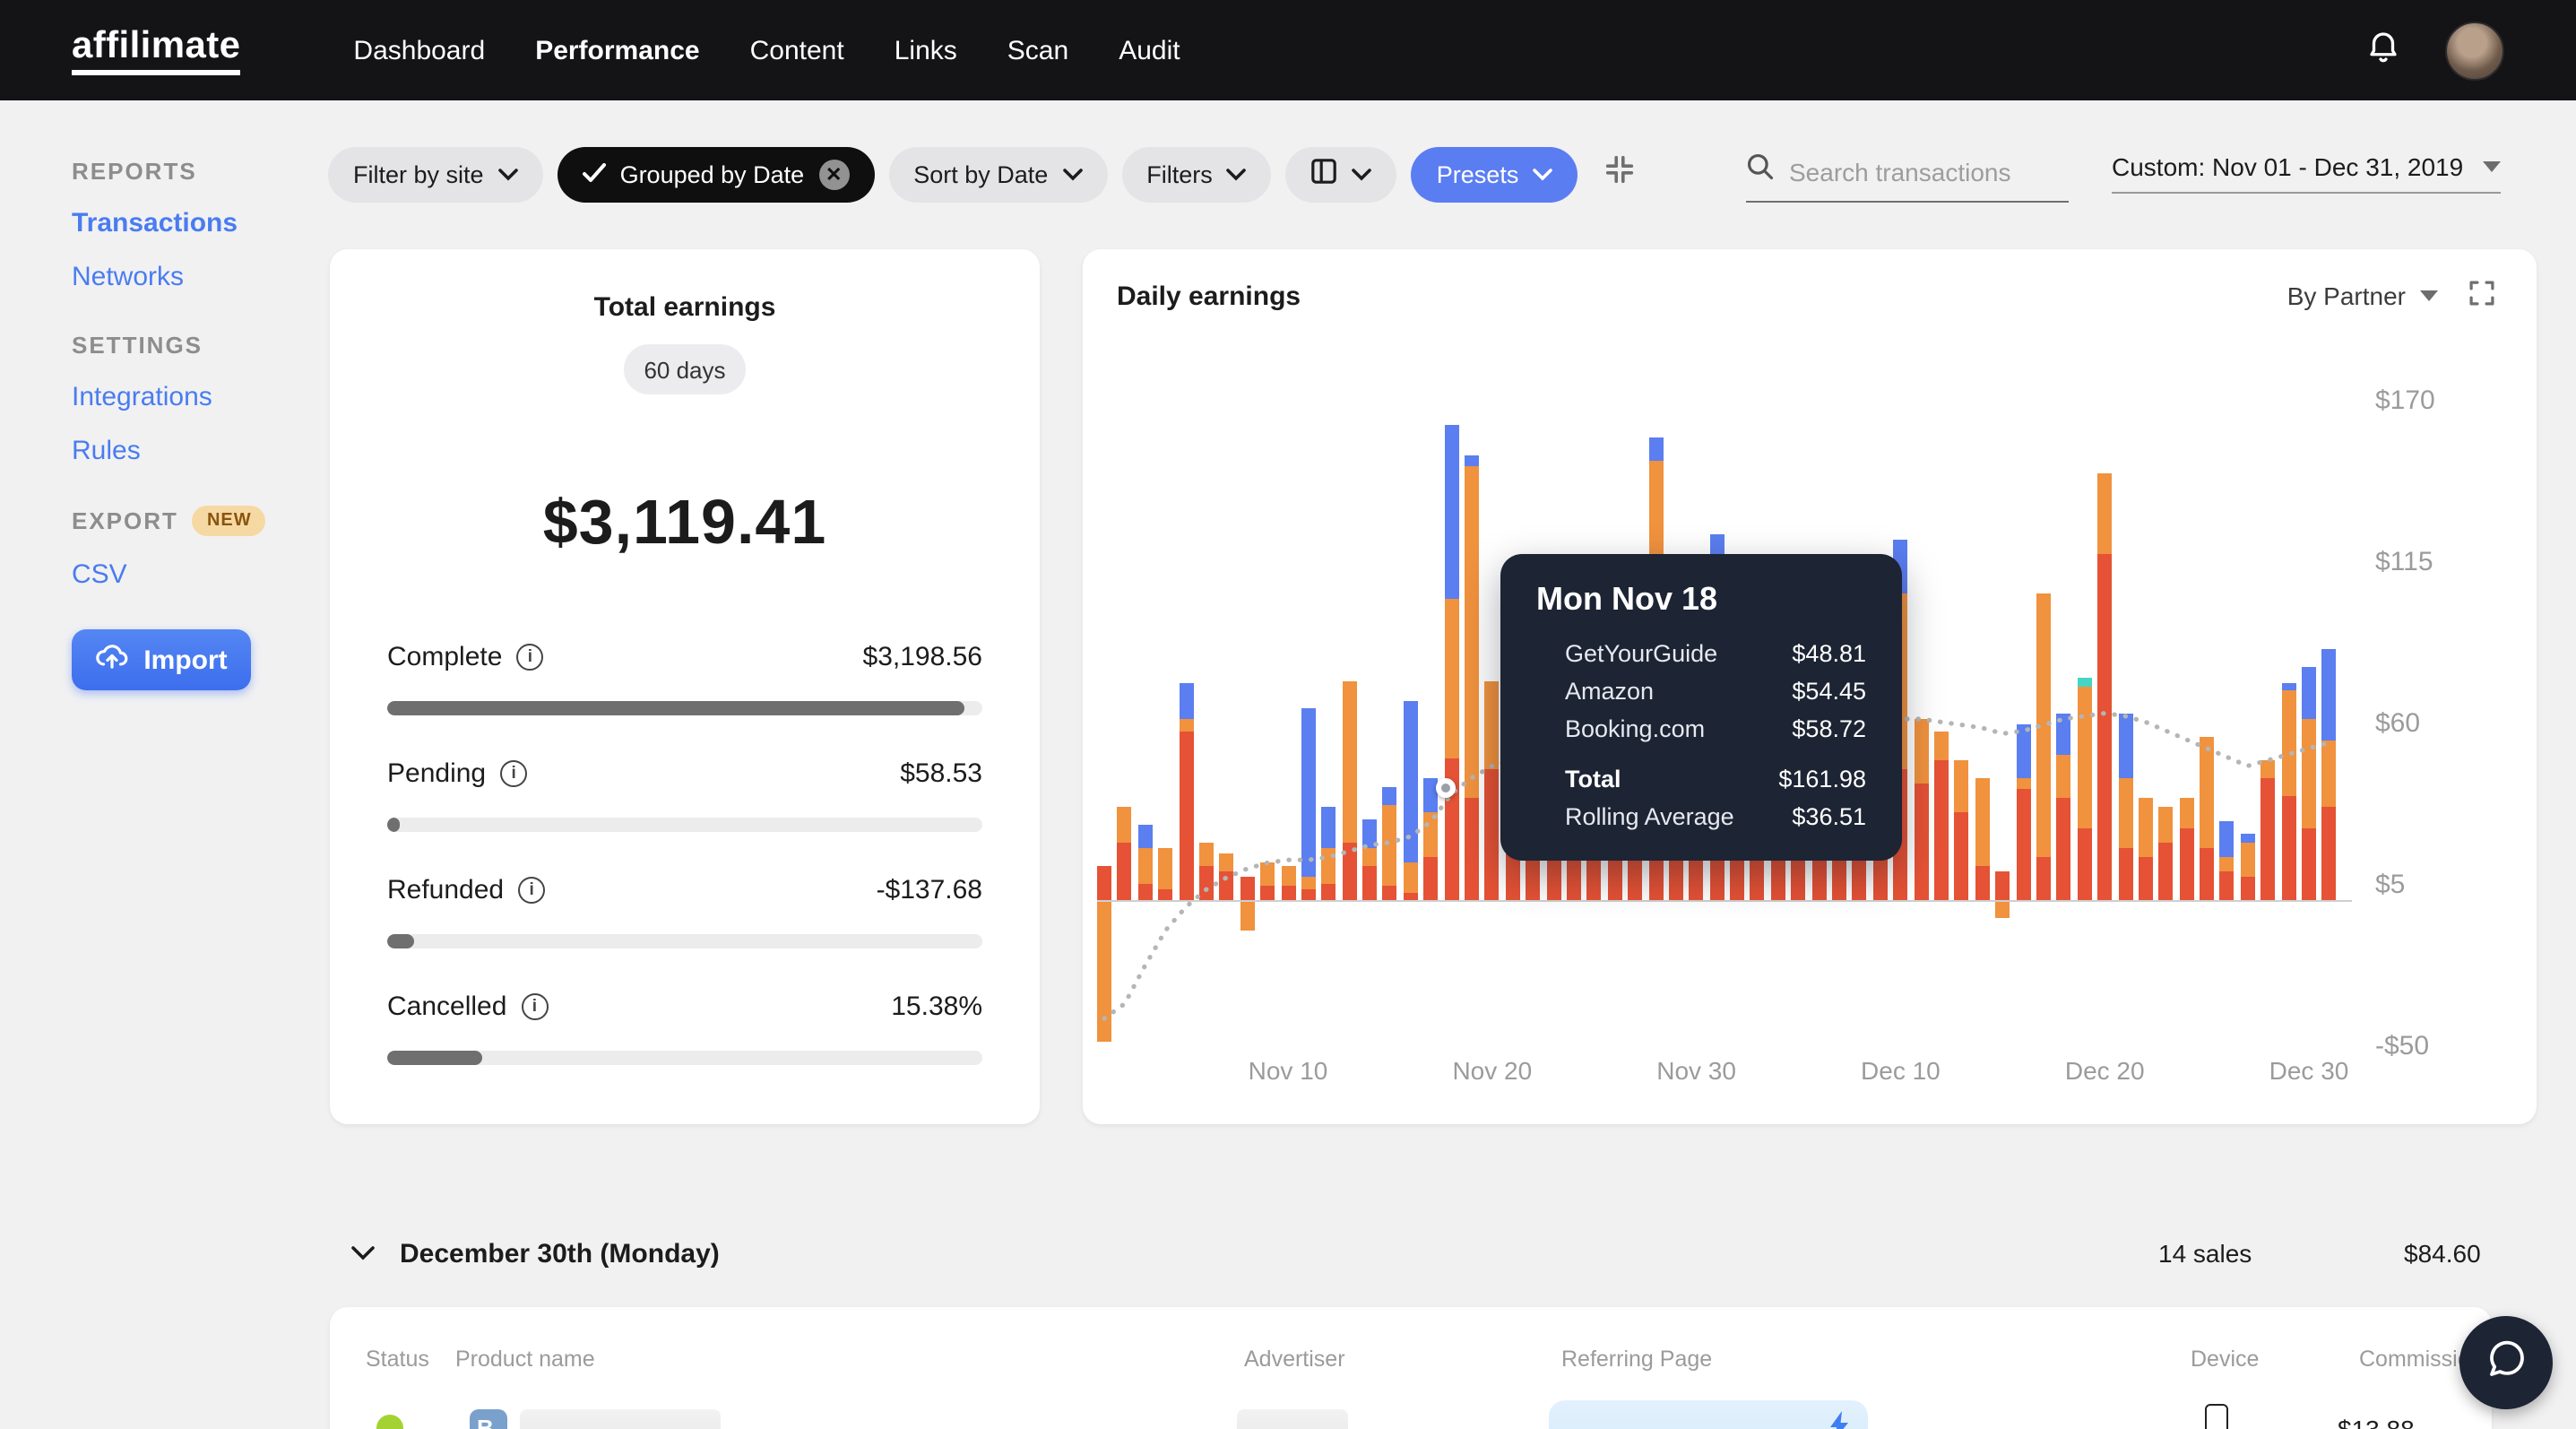  What do you see at coordinates (206, 277) in the screenshot?
I see `sidebar-item-networks: Networks` at bounding box center [206, 277].